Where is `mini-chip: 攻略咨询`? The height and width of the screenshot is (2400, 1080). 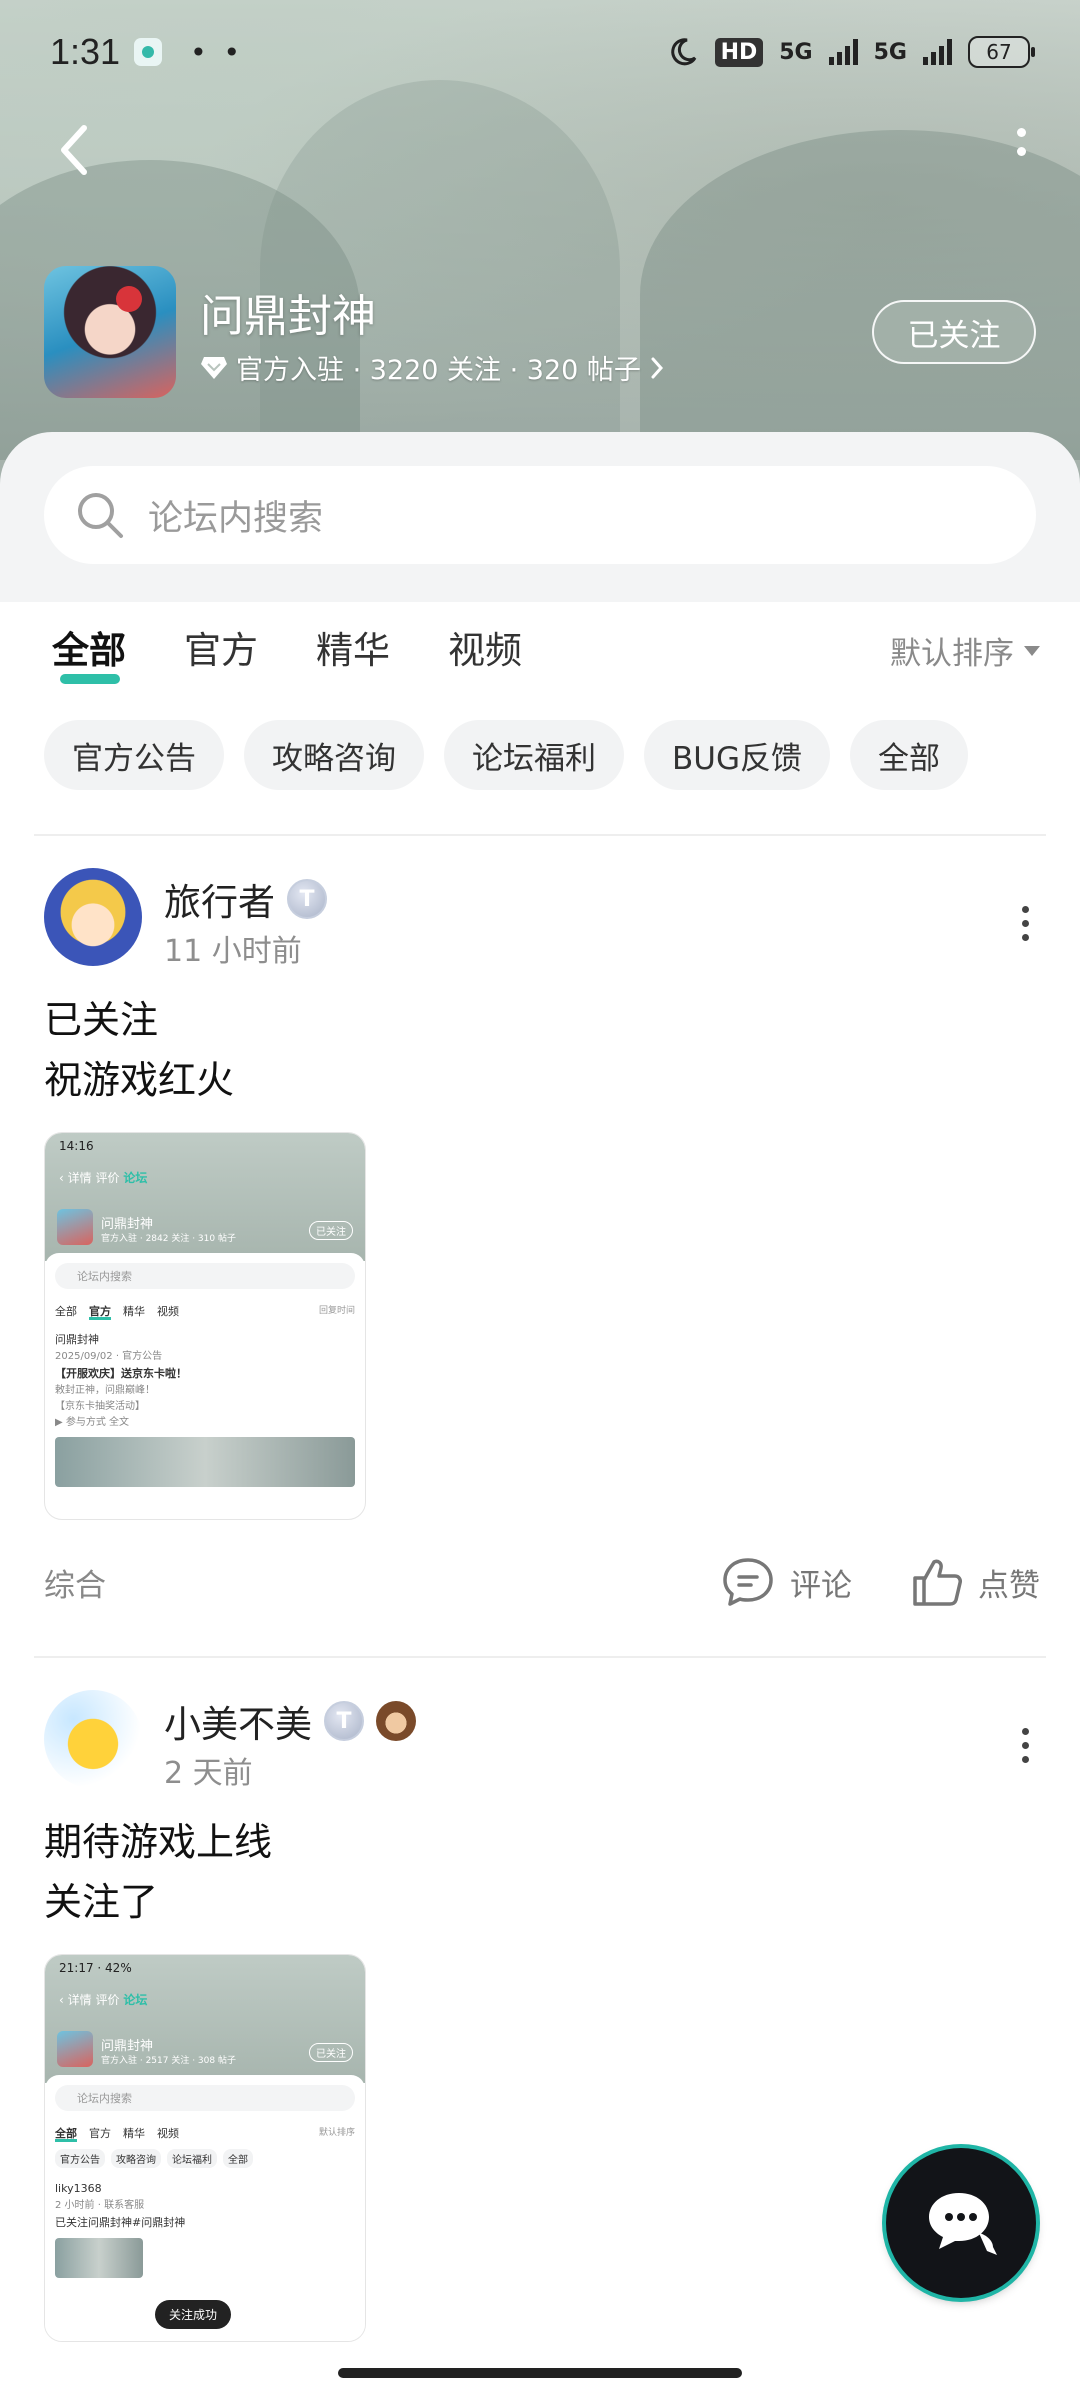
mini-chip: 攻略咨询 is located at coordinates (136, 2158).